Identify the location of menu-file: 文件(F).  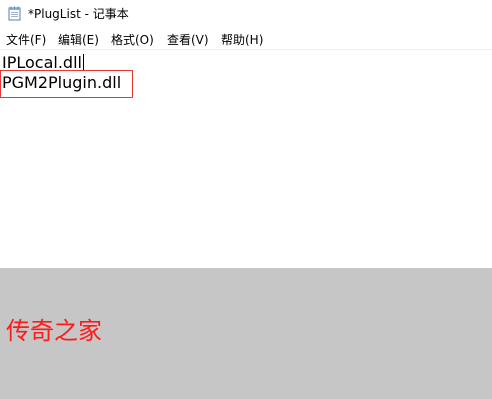
(26, 40).